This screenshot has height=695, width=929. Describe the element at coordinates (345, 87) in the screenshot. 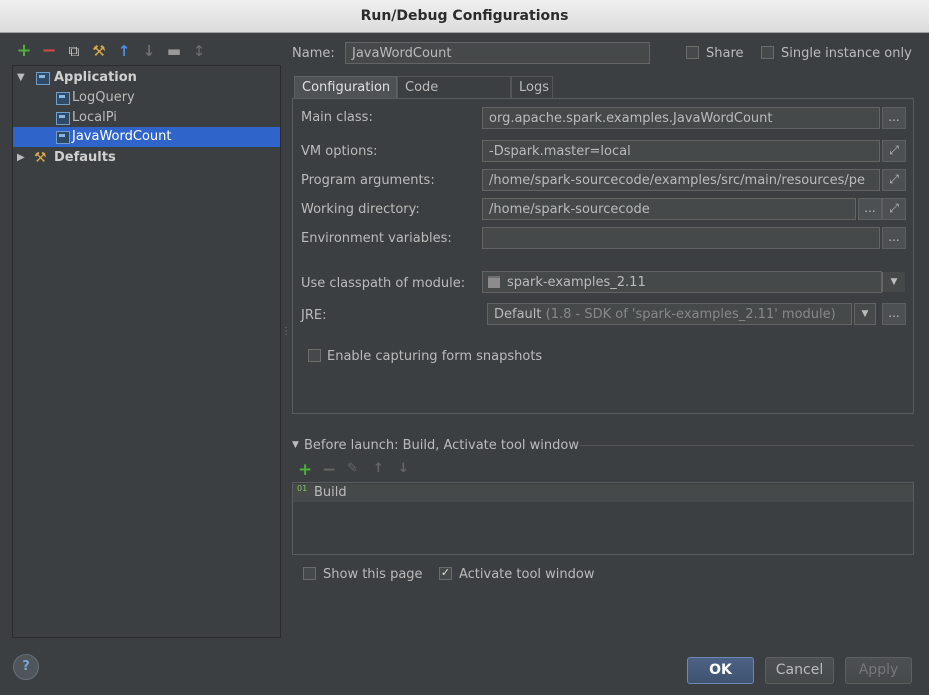

I see `tab-configuration: Configuration` at that location.